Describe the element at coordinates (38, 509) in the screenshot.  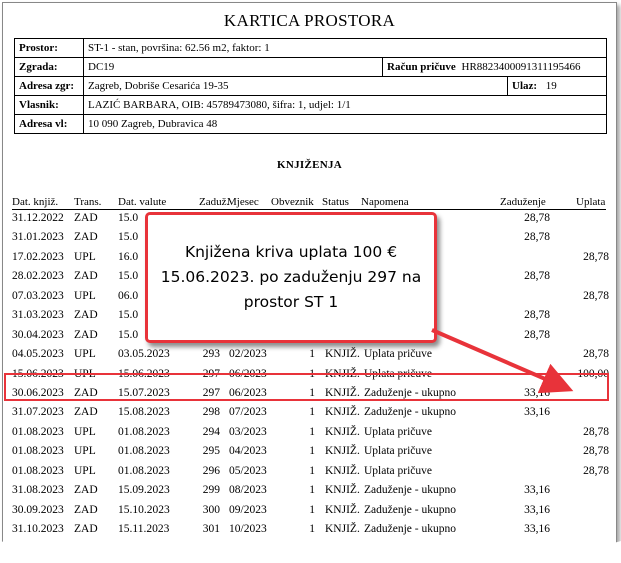
I see `cell-dat-knjiz: 30.09.2023` at that location.